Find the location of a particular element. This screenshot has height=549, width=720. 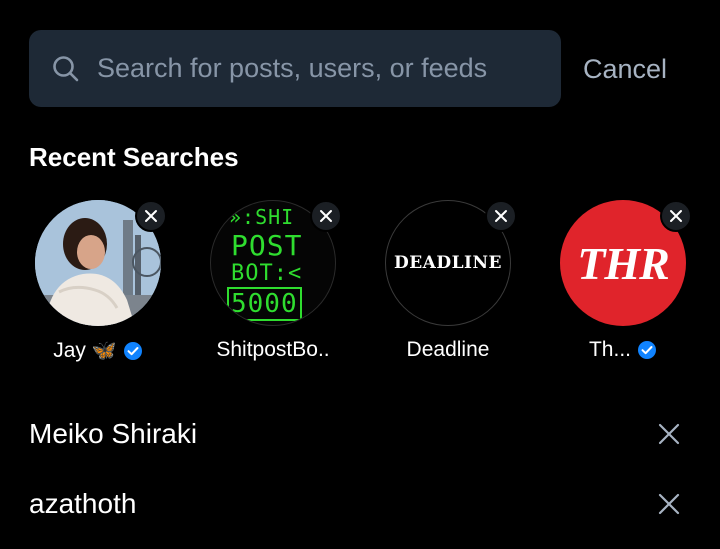

profile-name: Jay is located at coordinates (69, 350).